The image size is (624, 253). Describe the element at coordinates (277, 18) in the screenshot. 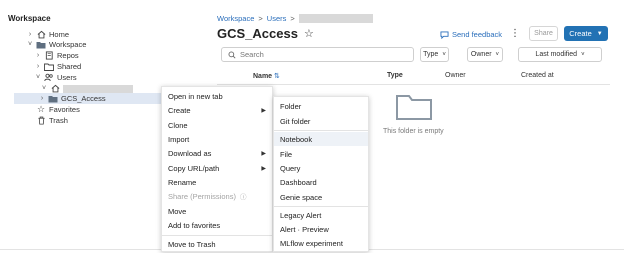

I see `breadcrumb-users: Users` at that location.